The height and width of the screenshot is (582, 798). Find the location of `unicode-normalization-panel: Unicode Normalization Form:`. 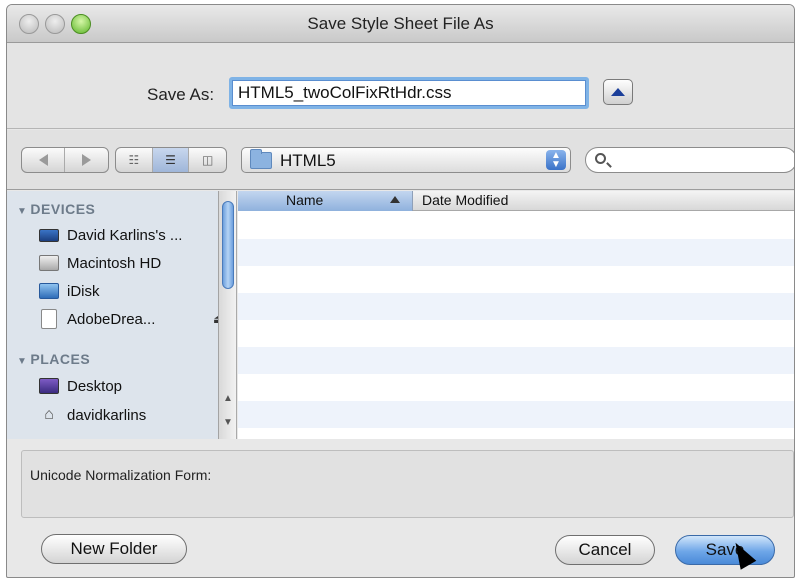

unicode-normalization-panel: Unicode Normalization Form: is located at coordinates (407, 484).